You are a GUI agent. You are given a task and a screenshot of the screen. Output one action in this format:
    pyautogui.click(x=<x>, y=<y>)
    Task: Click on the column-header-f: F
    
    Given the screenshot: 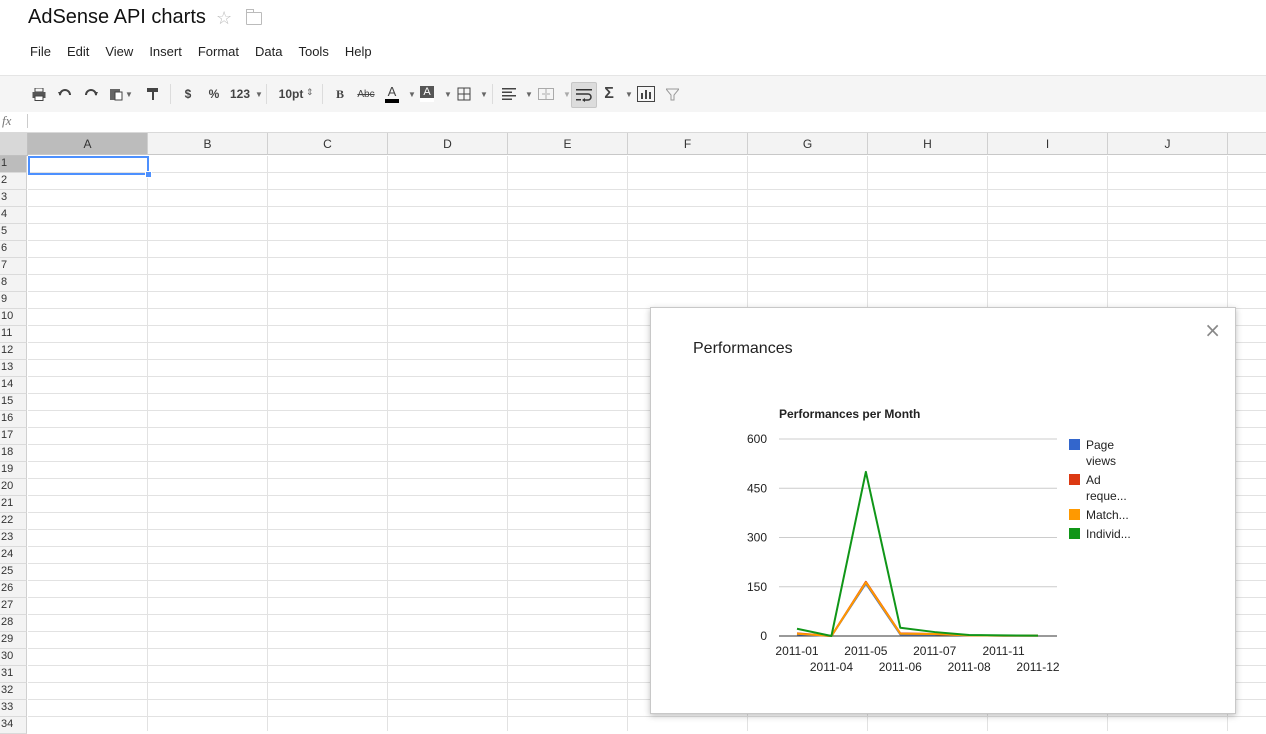 What is the action you would take?
    pyautogui.click(x=688, y=144)
    